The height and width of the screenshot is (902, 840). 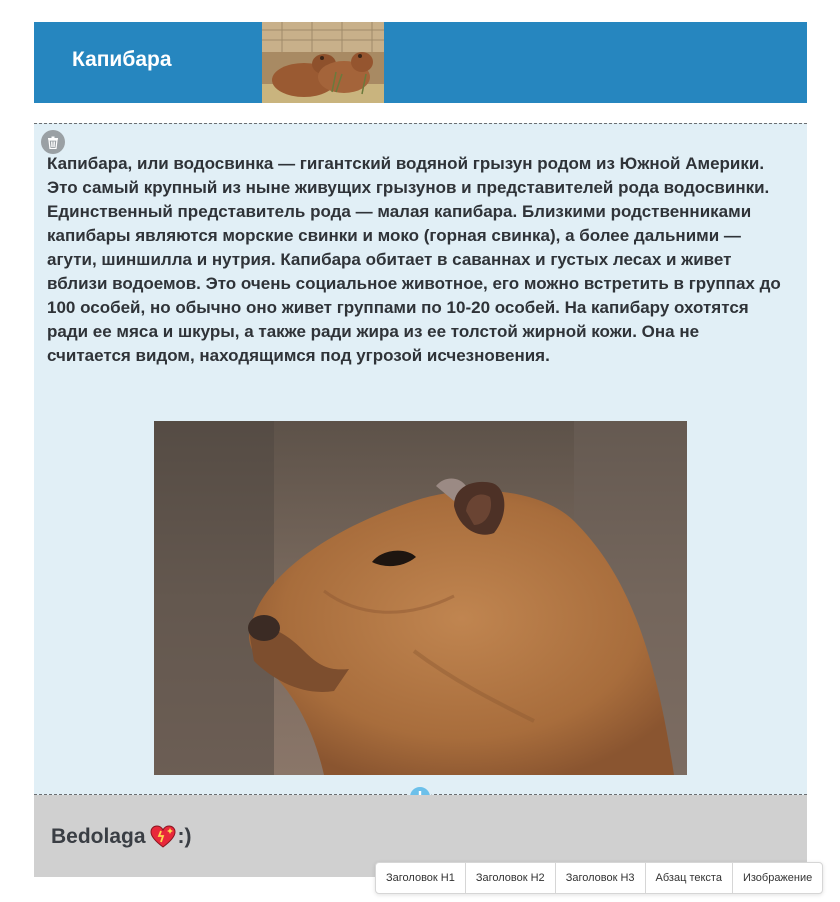 I want to click on footer-suffix: :), so click(x=184, y=836).